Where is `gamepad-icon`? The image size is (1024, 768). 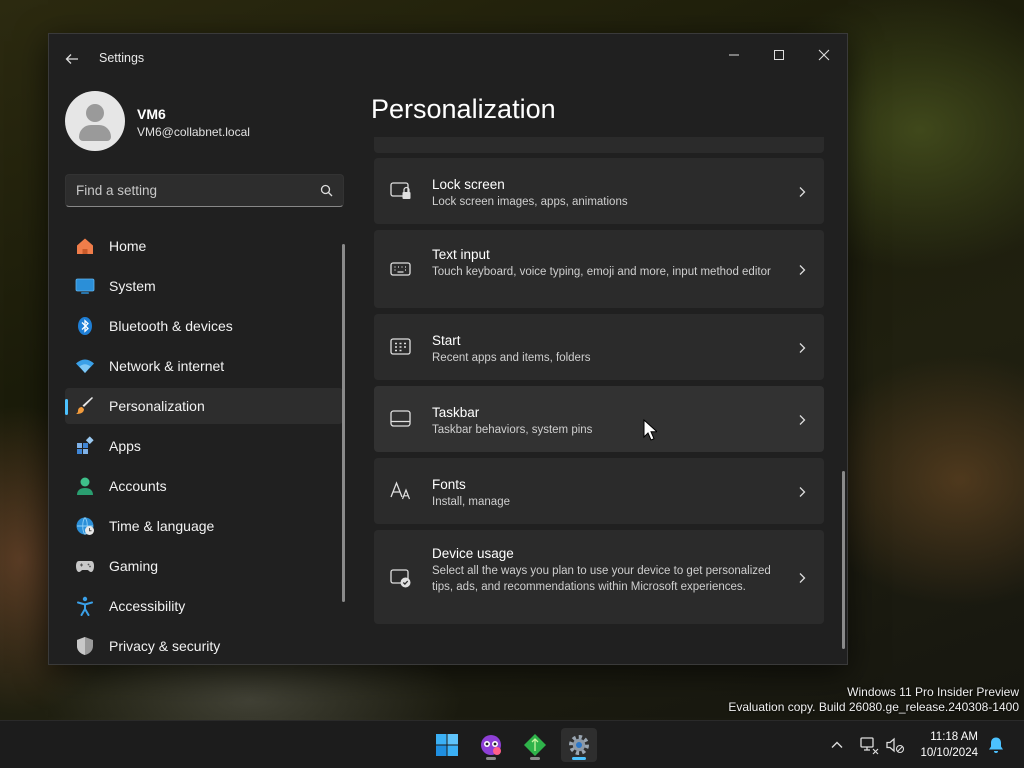
gamepad-icon is located at coordinates (85, 566).